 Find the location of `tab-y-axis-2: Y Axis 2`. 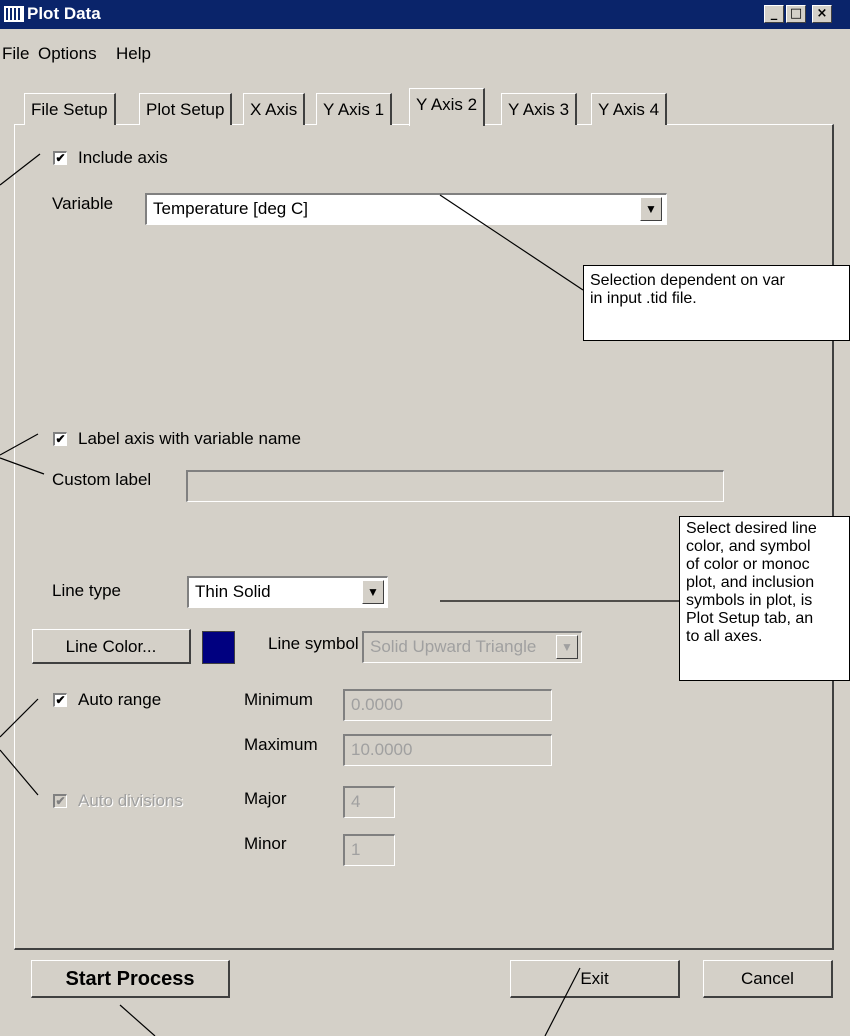

tab-y-axis-2: Y Axis 2 is located at coordinates (447, 107).